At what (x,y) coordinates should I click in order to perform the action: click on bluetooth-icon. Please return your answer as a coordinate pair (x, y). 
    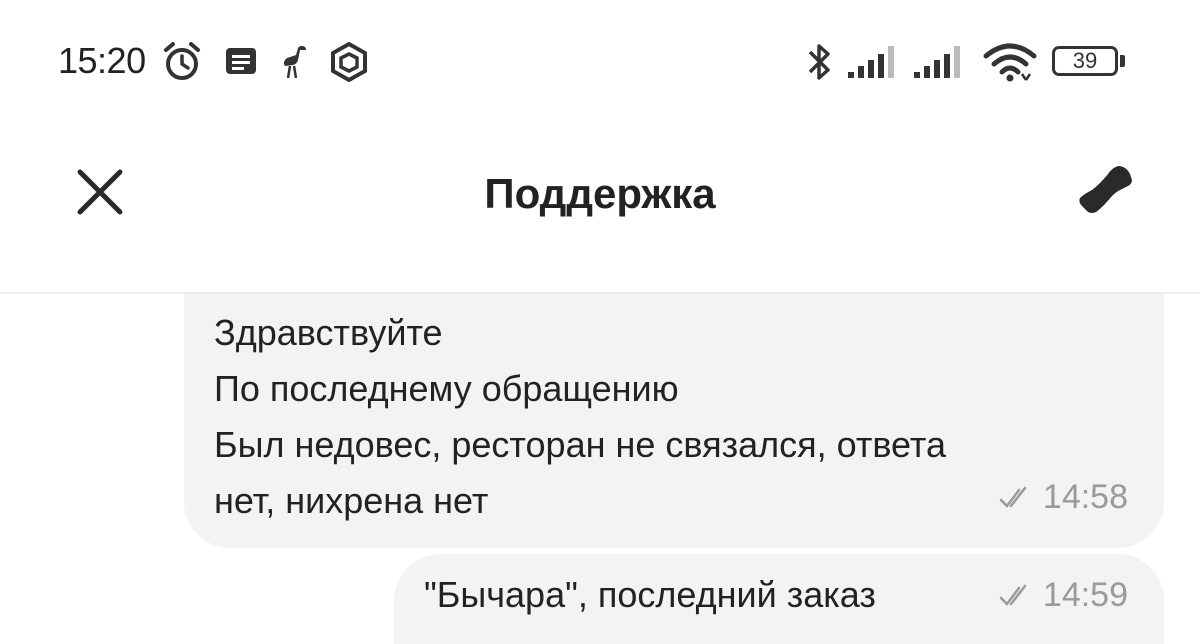
    Looking at the image, I should click on (819, 62).